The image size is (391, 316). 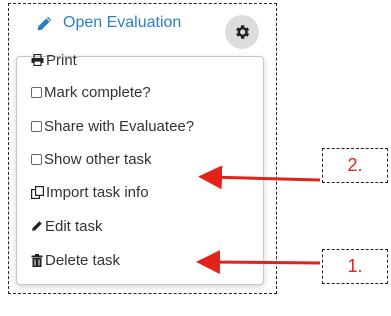 I want to click on menu-item-import-task-info: Import task info, so click(x=90, y=192).